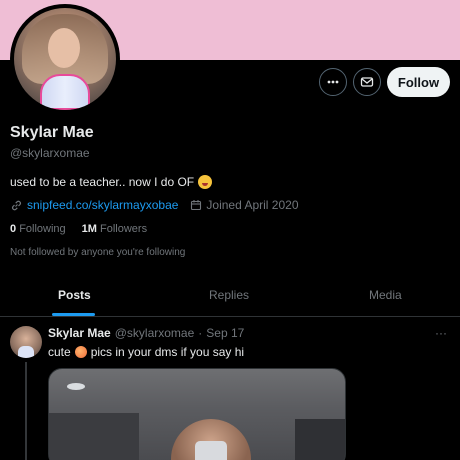 The width and height of the screenshot is (460, 460). Describe the element at coordinates (155, 333) in the screenshot. I see `post-handle: @skylarxomae` at that location.